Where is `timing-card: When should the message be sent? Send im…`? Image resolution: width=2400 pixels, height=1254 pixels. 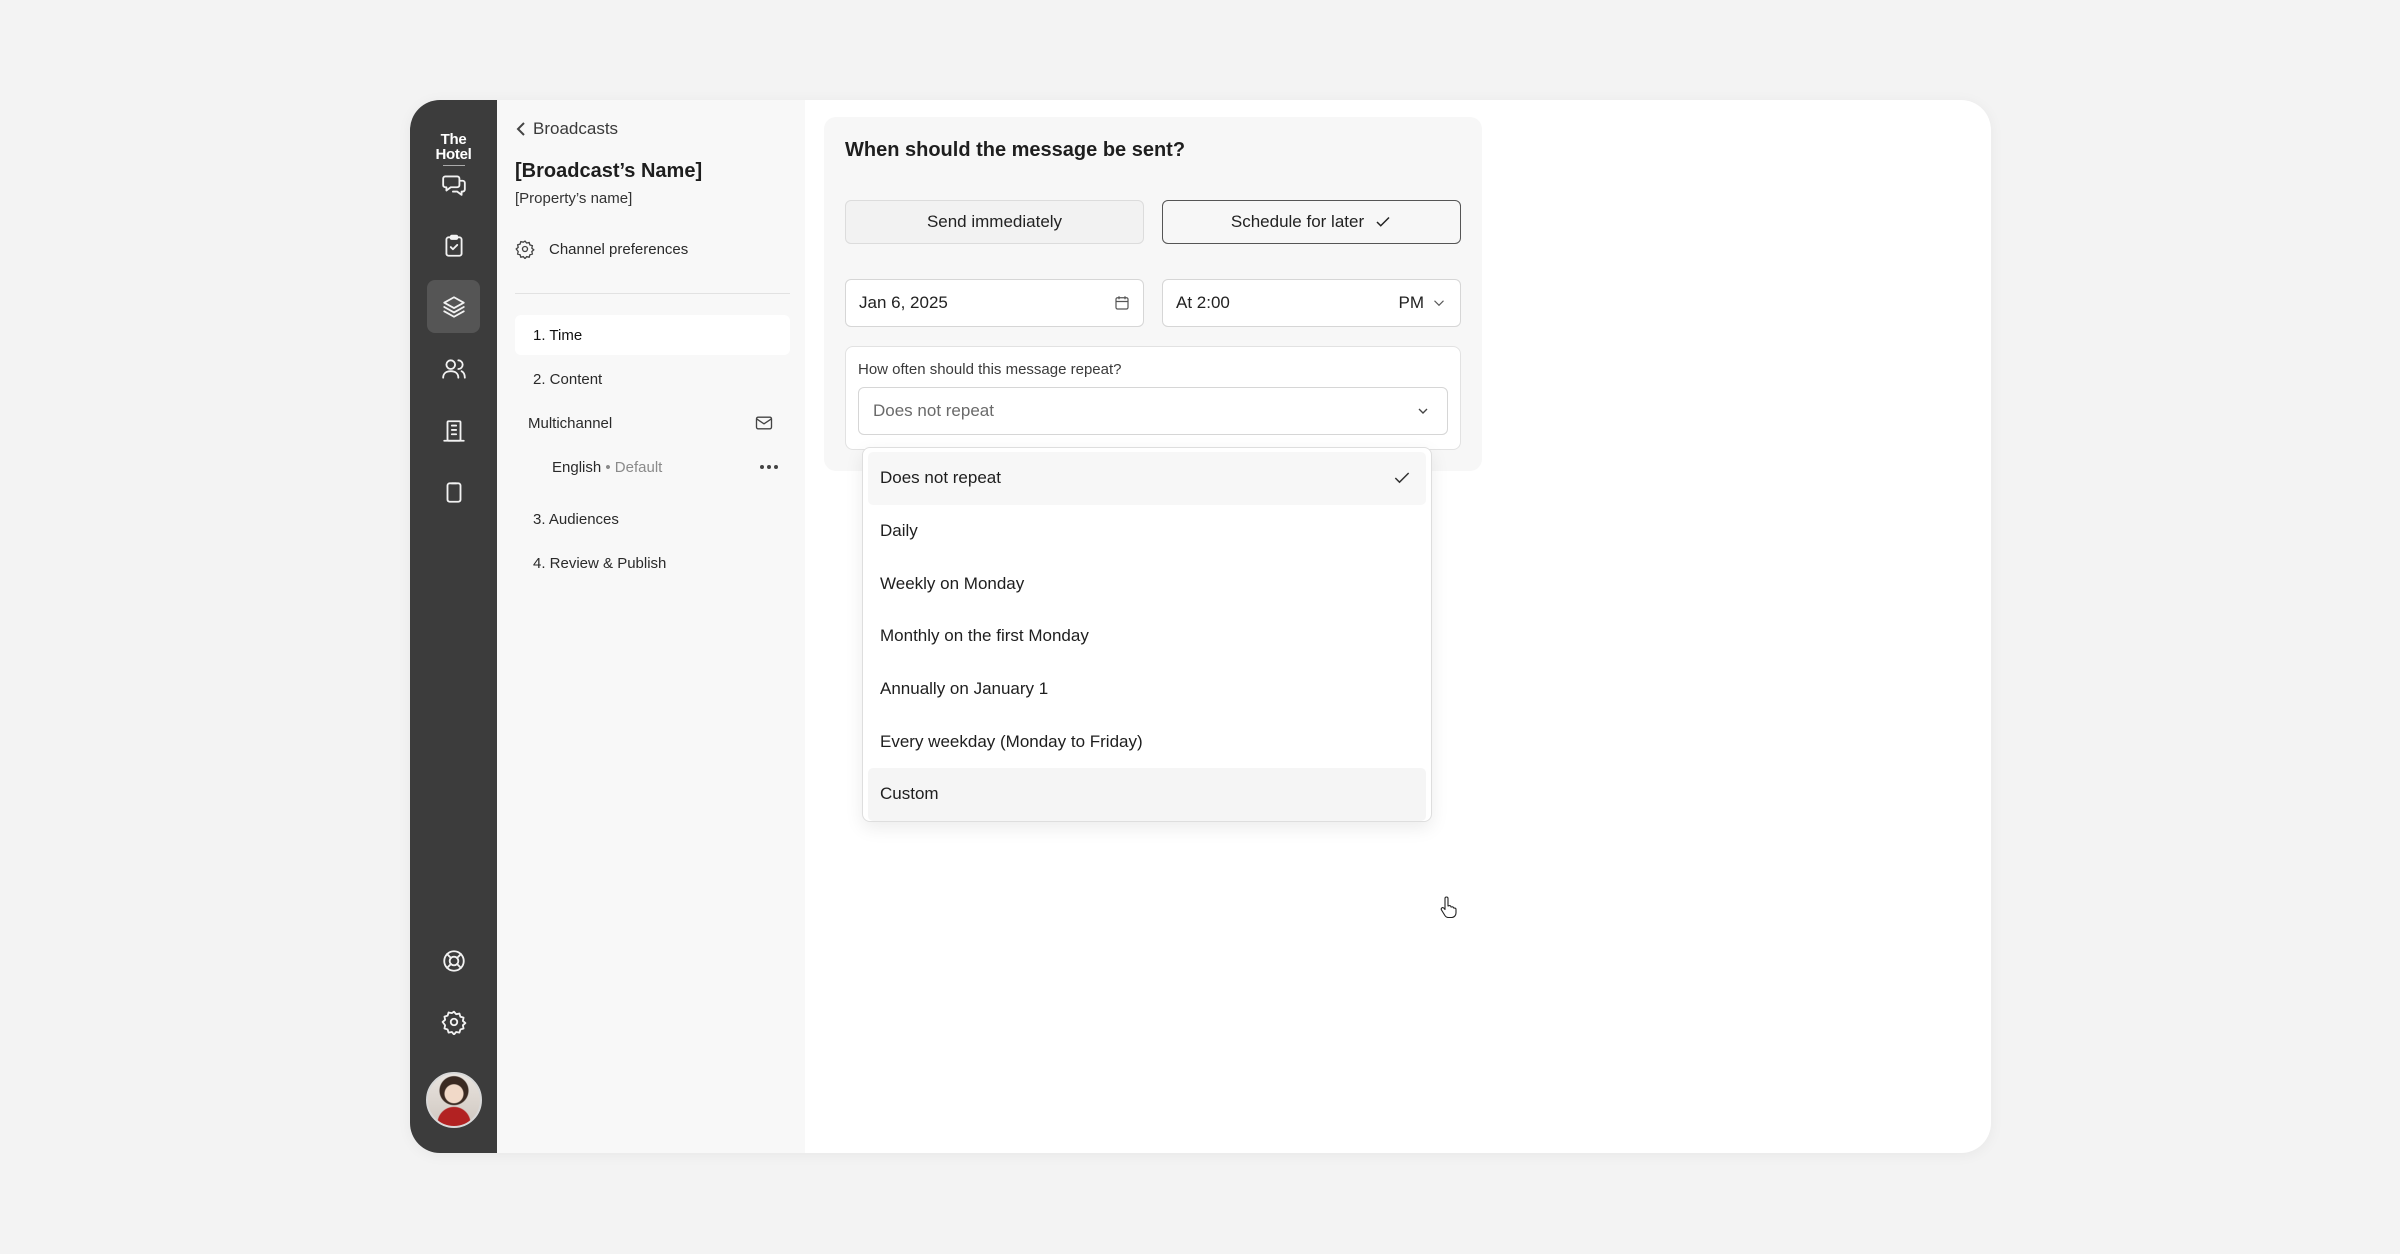
timing-card: When should the message be sent? Send im… is located at coordinates (1153, 294).